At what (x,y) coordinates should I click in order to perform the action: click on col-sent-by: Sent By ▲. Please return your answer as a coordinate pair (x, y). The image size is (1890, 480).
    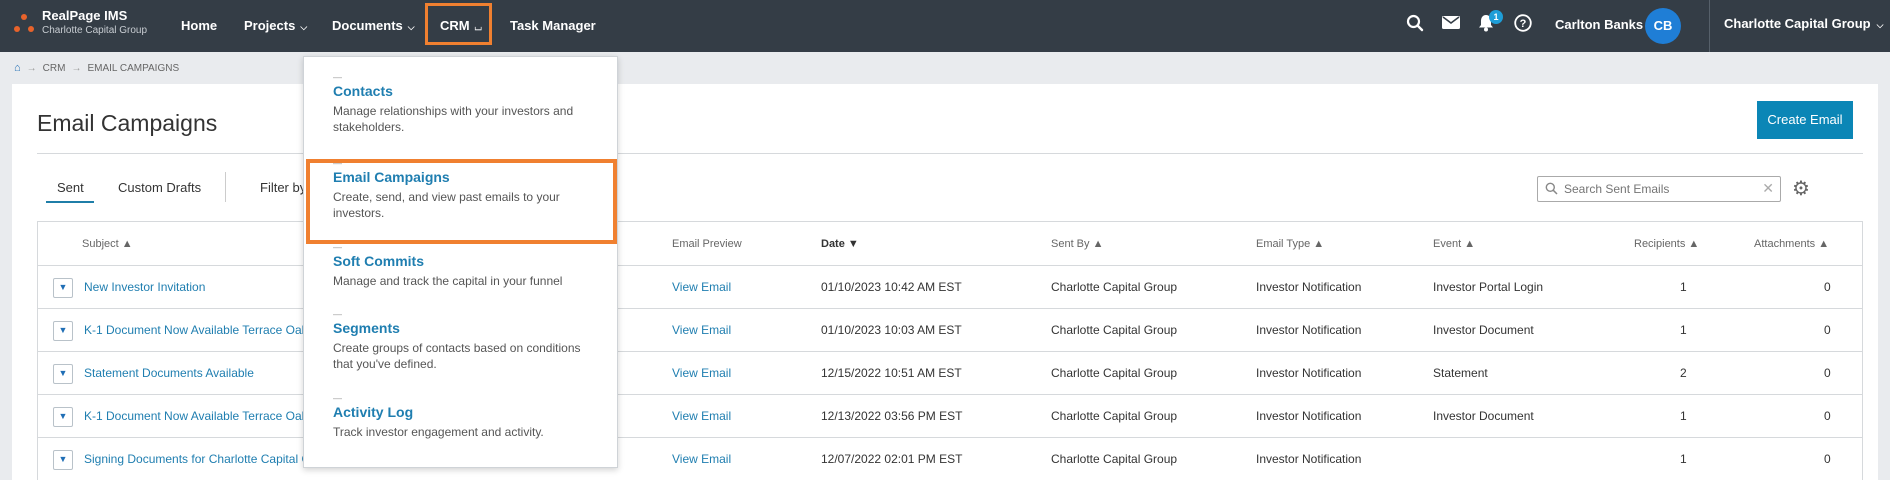
    Looking at the image, I should click on (1077, 244).